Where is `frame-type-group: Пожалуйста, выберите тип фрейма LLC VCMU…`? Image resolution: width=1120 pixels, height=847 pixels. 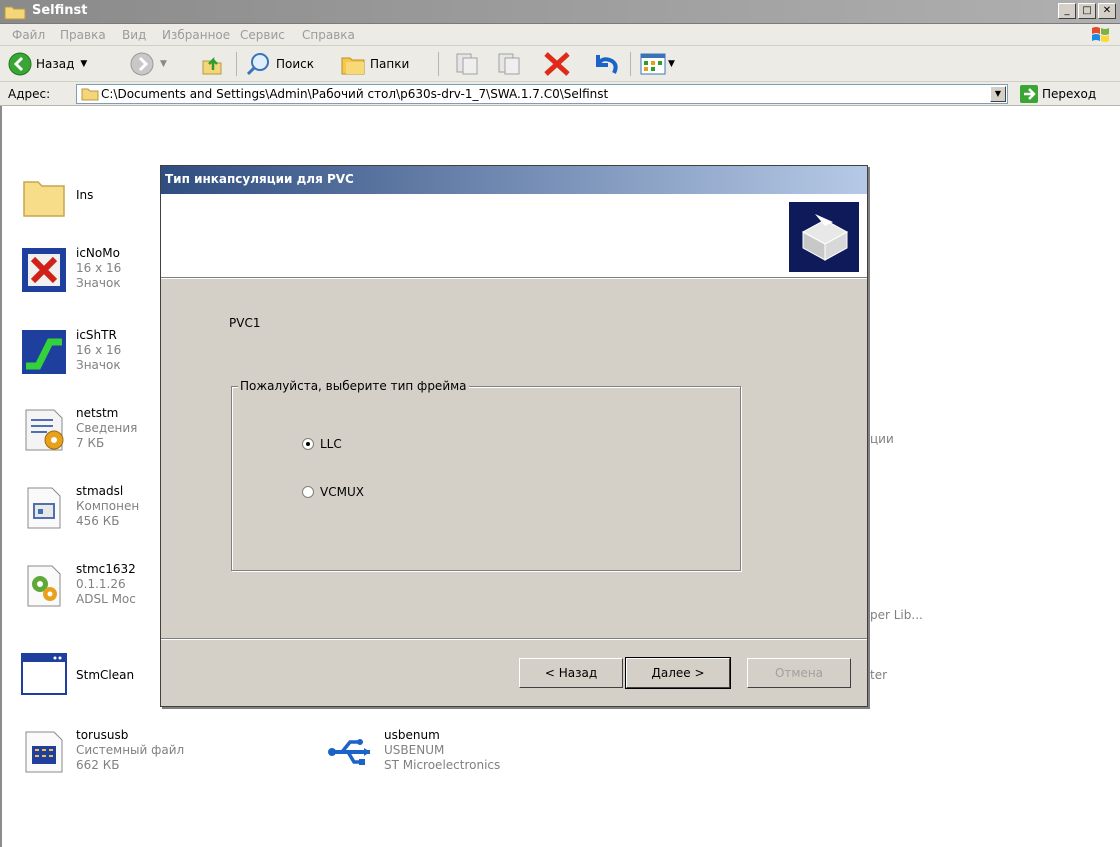
frame-type-group: Пожалуйста, выберите тип фрейма LLC VCMU… is located at coordinates (486, 475).